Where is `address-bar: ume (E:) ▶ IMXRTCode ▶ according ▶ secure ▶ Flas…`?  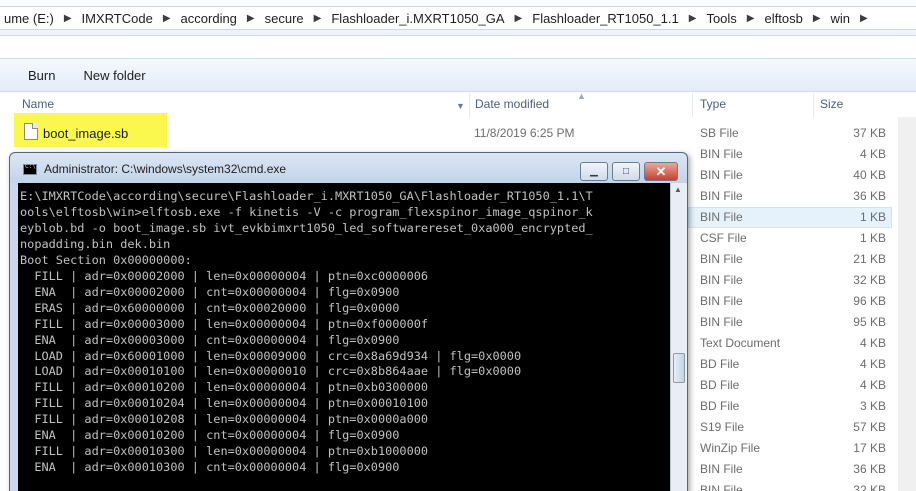 address-bar: ume (E:) ▶ IMXRTCode ▶ according ▶ secure ▶ Flas… is located at coordinates (458, 18).